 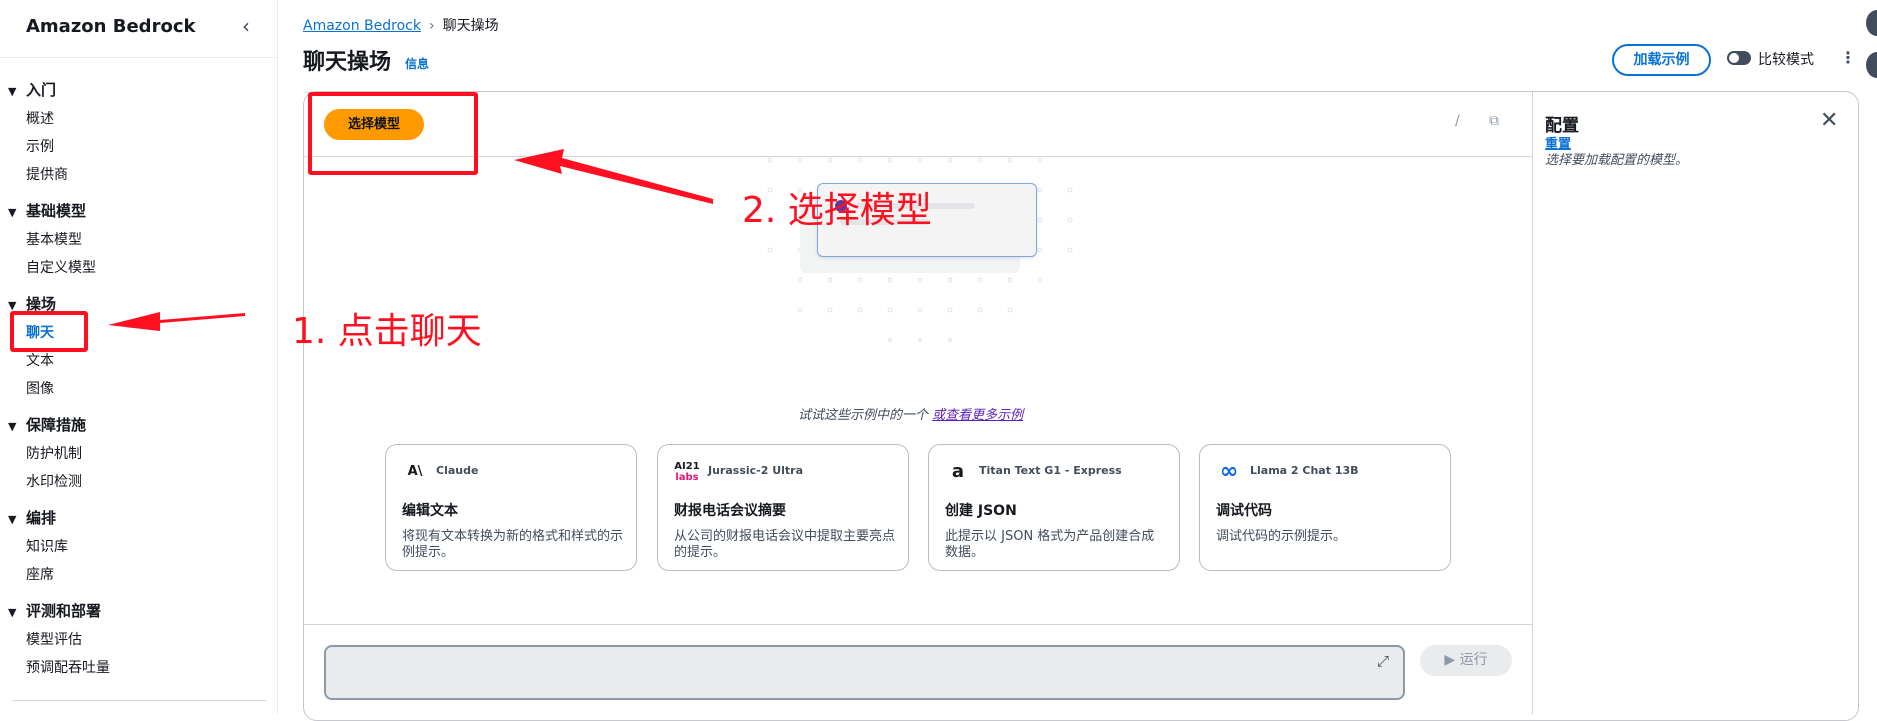 I want to click on card-model: Claude, so click(x=457, y=470).